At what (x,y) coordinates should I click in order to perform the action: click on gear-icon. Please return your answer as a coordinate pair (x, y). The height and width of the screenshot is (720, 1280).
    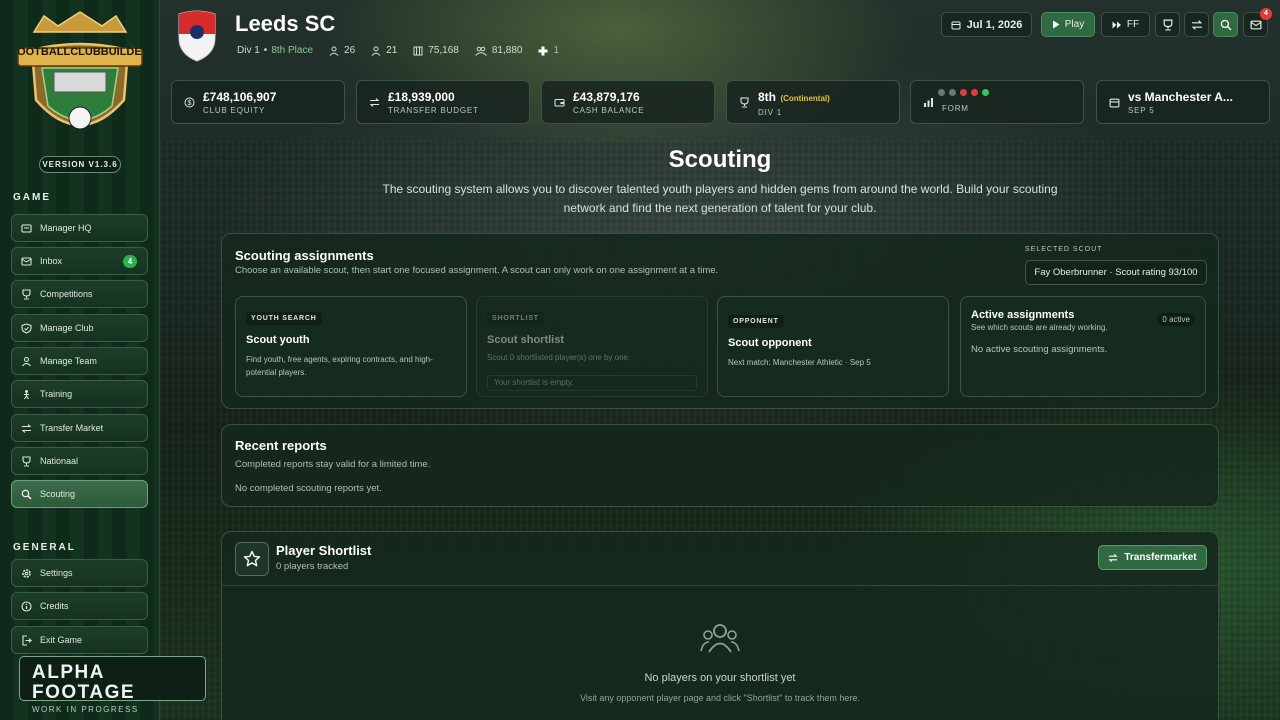
    Looking at the image, I should click on (26, 573).